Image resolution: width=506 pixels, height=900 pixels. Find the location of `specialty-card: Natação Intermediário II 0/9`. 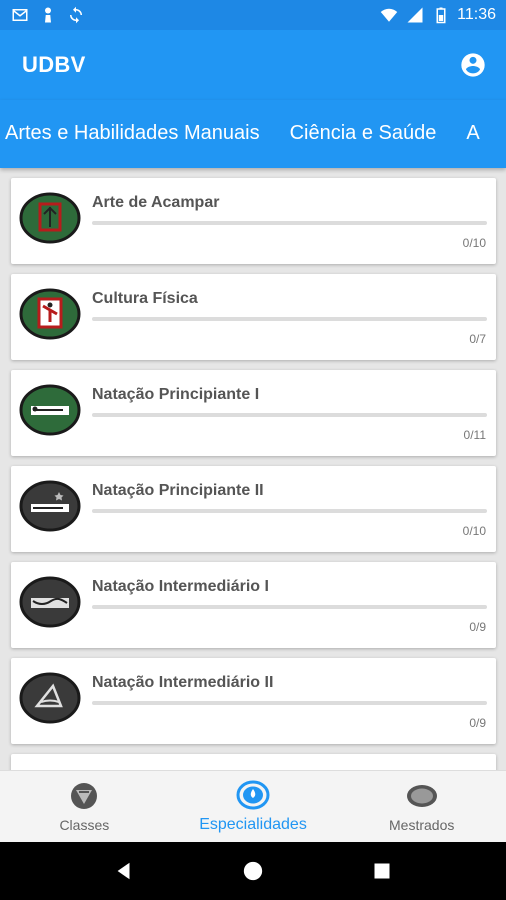

specialty-card: Natação Intermediário II 0/9 is located at coordinates (253, 701).